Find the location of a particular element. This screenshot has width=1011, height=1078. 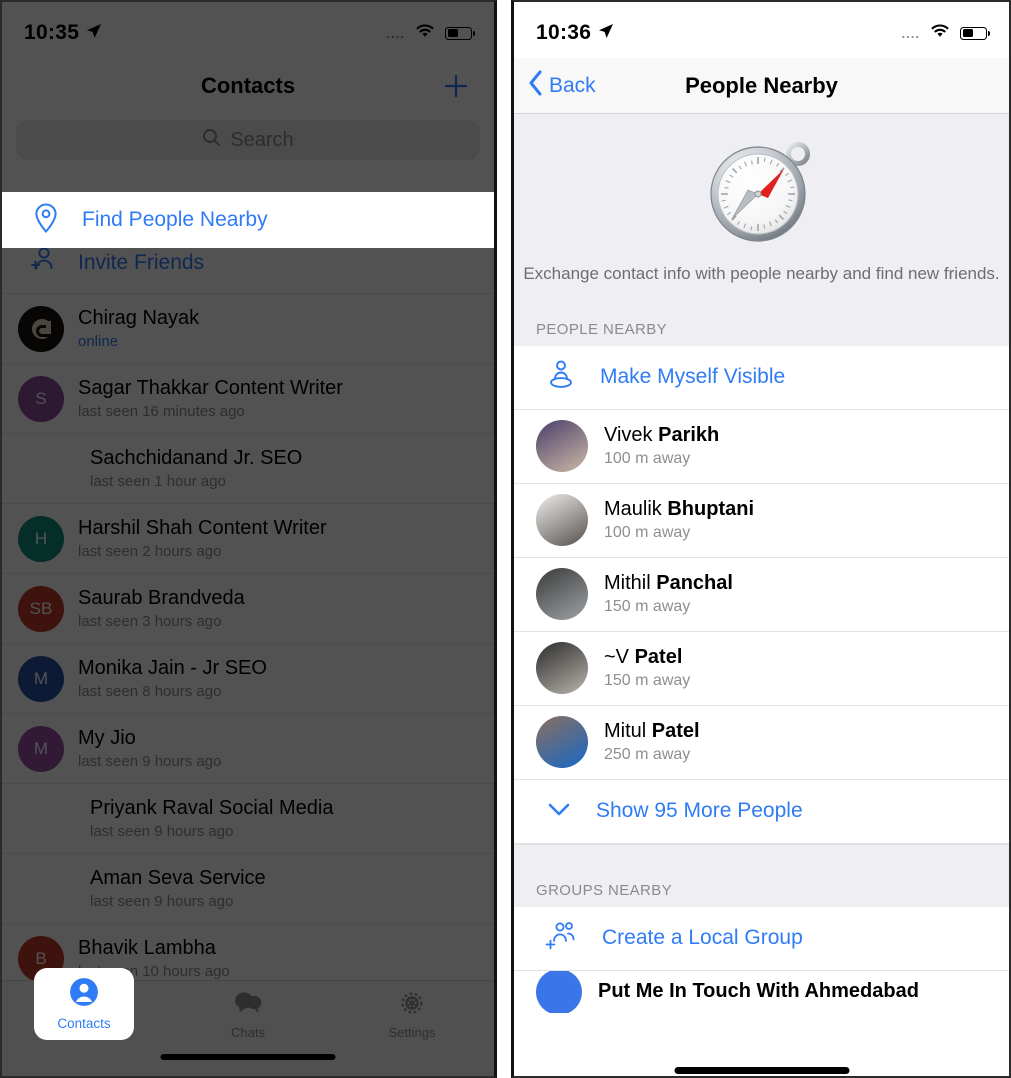

person-last-name: Patel is located at coordinates (658, 657).